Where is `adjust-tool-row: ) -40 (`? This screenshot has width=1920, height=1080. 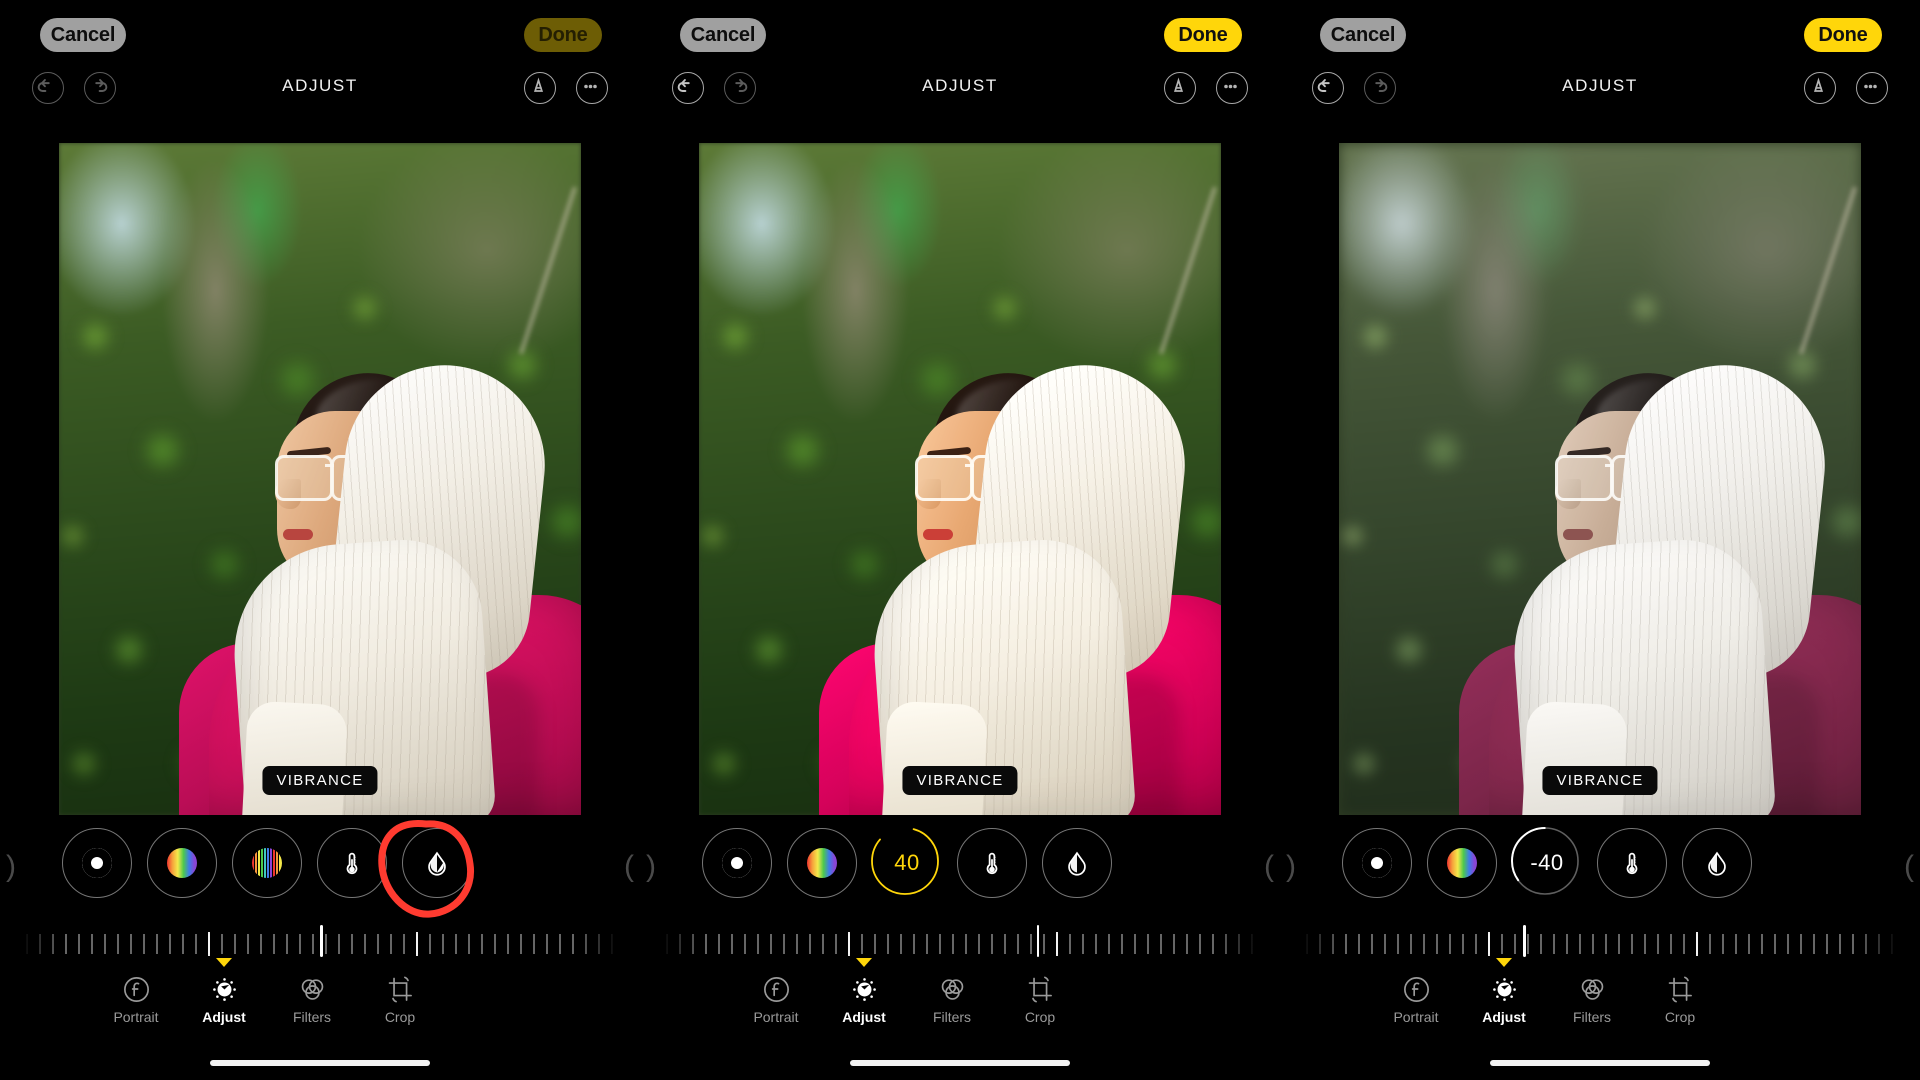
adjust-tool-row: ) -40 ( is located at coordinates (1600, 870).